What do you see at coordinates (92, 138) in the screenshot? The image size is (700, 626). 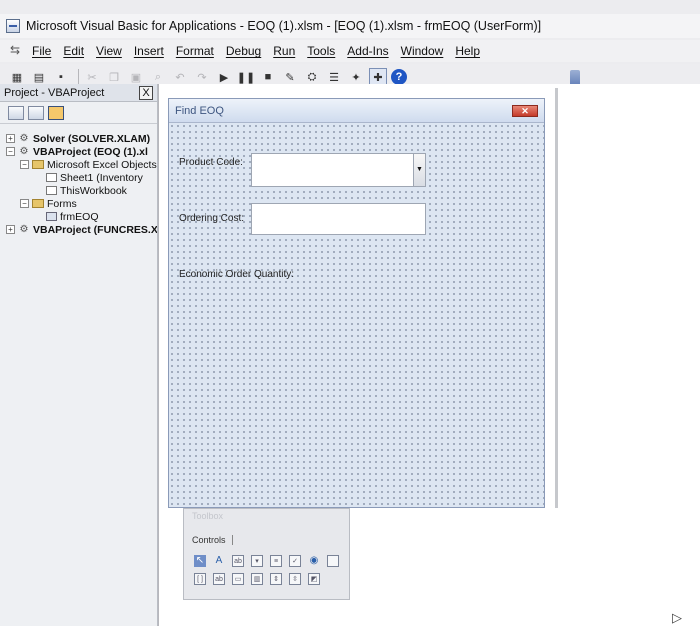 I see `tree-node-label: Solver (SOLVER.XLAM)` at bounding box center [92, 138].